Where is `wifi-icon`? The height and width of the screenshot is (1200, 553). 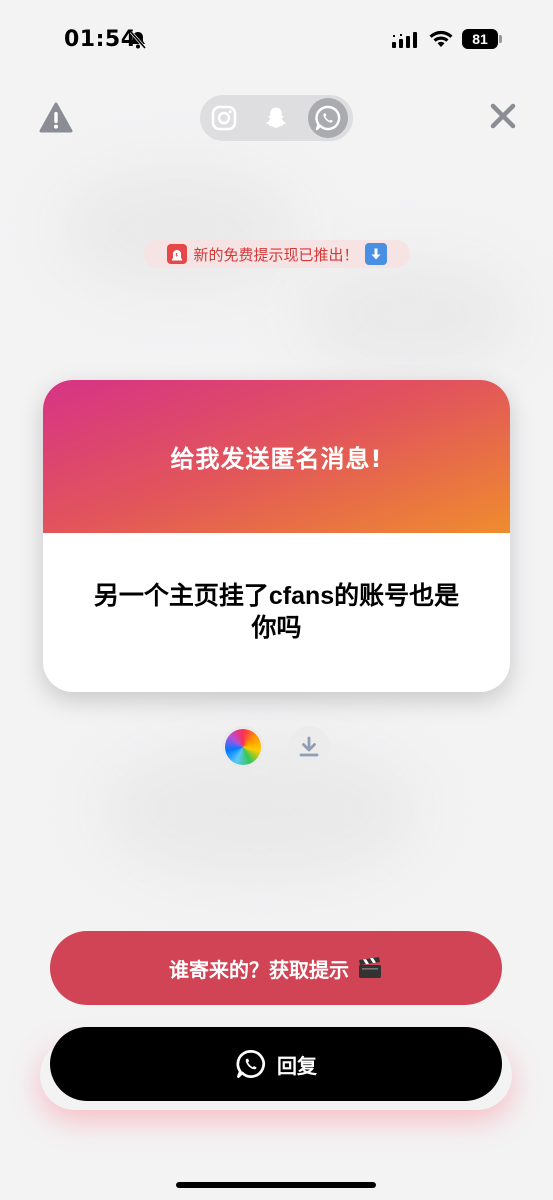 wifi-icon is located at coordinates (441, 38).